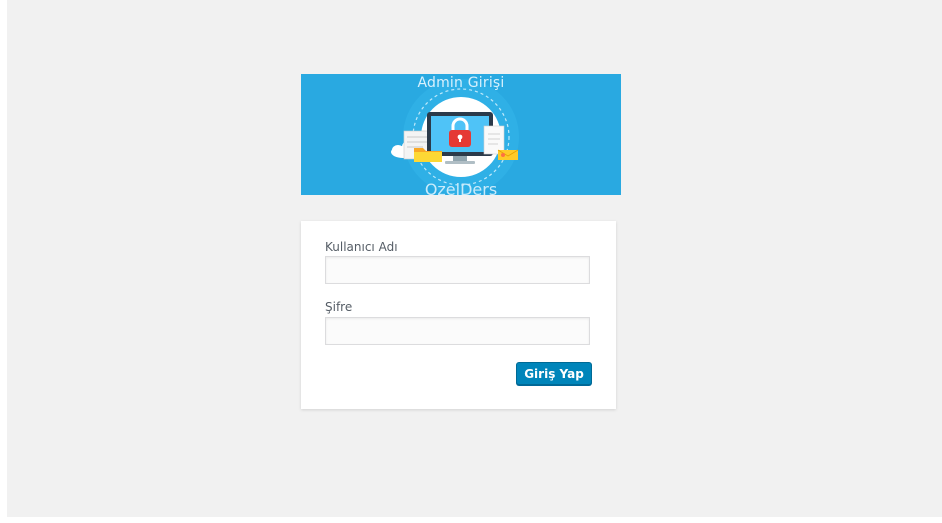 The image size is (942, 523). I want to click on password-label: Şifre, so click(339, 307).